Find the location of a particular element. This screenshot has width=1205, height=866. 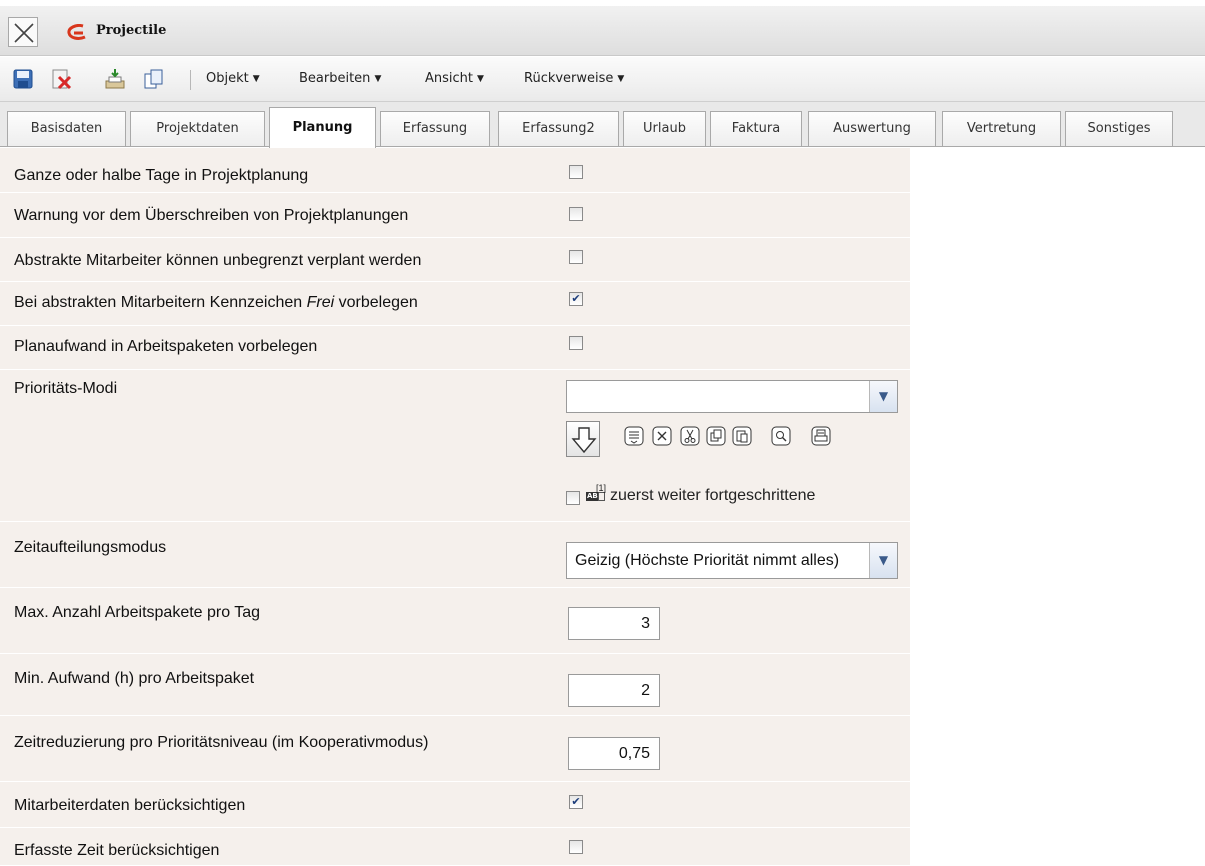

tab-basisdaten: Basisdaten is located at coordinates (66, 128).